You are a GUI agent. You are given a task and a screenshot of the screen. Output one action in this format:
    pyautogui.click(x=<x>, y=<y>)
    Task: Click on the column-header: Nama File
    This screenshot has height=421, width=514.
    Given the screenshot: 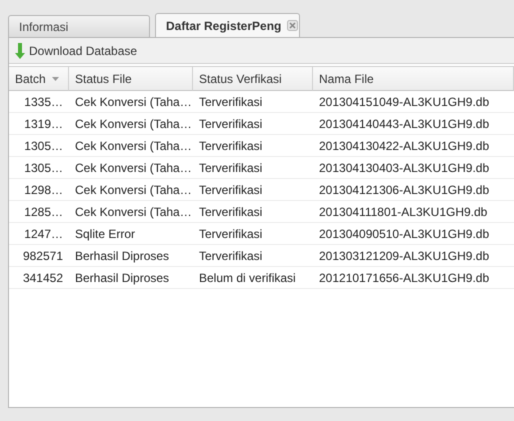 What is the action you would take?
    pyautogui.click(x=413, y=78)
    